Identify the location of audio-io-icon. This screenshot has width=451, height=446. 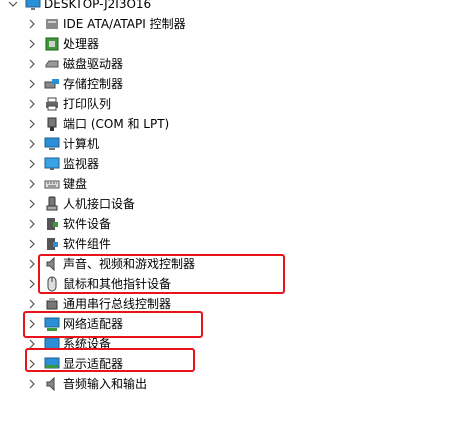
(52, 384).